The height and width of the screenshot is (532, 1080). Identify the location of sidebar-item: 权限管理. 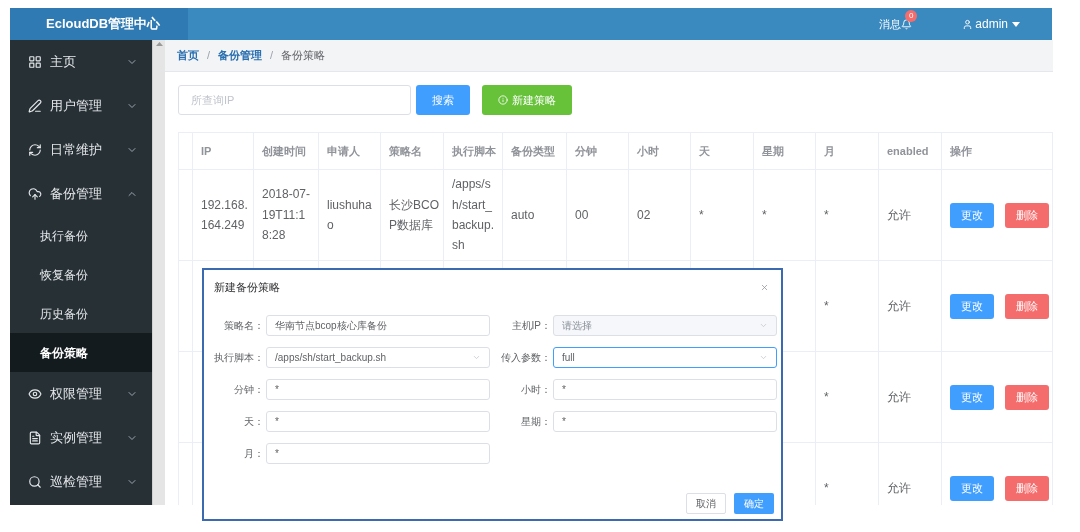
(81, 394).